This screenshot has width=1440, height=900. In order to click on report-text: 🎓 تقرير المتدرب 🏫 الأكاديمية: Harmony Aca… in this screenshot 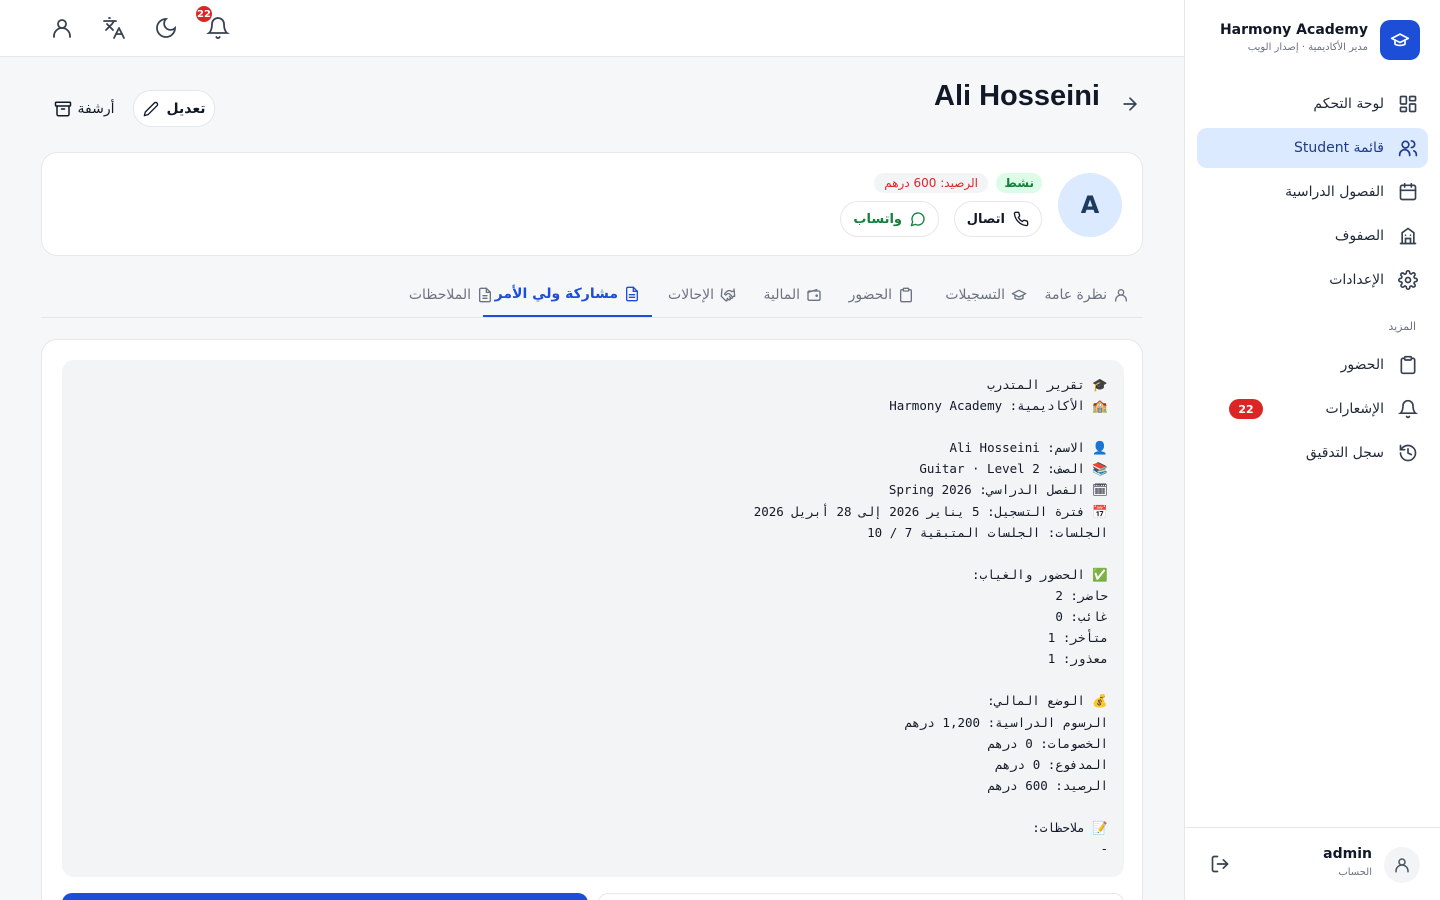, I will do `click(931, 616)`.